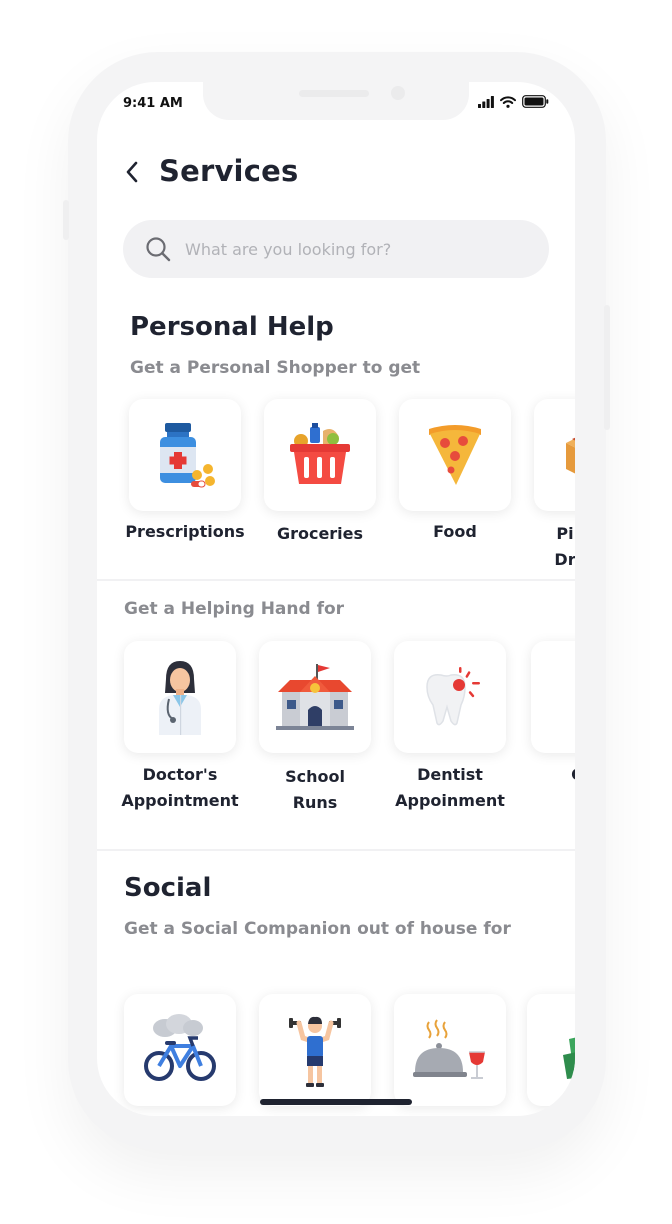 This screenshot has width=672, height=1224. I want to click on service-card-food, so click(455, 455).